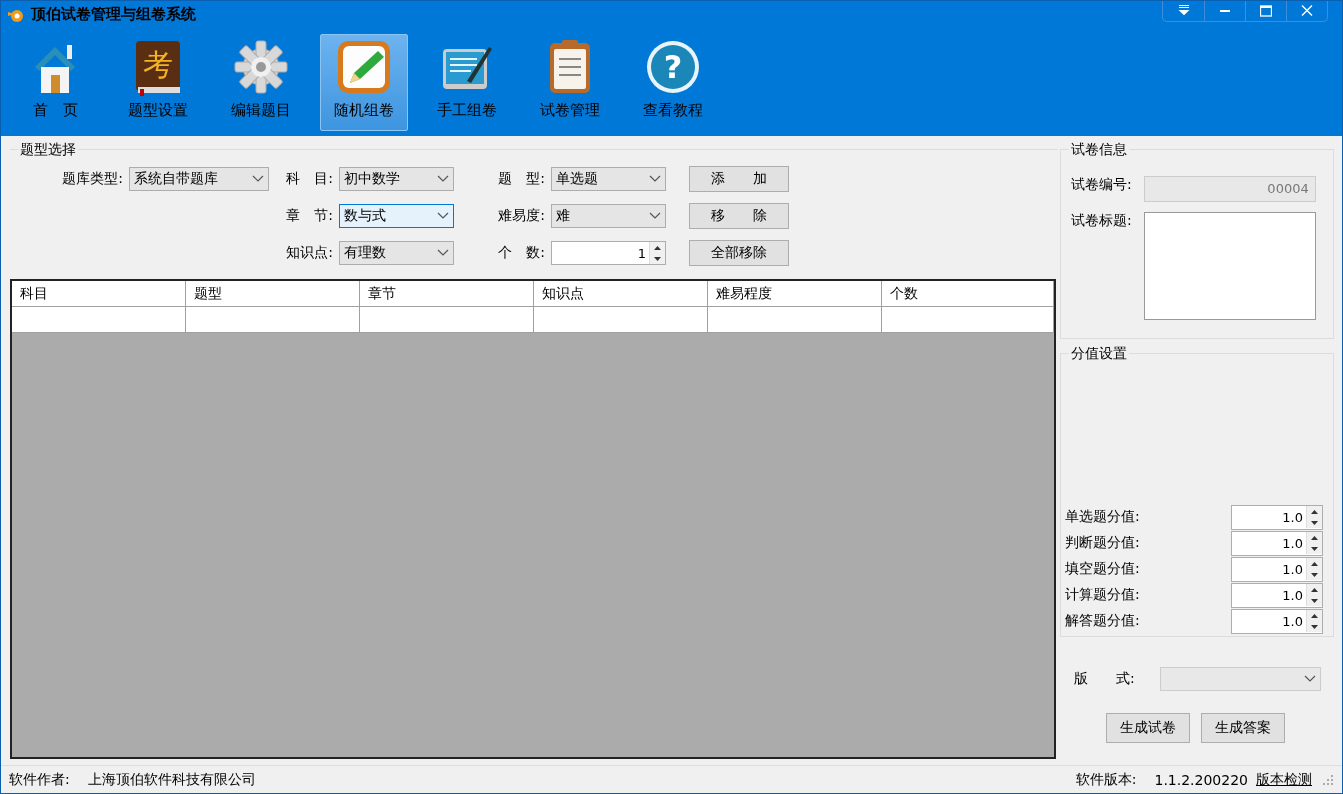 The height and width of the screenshot is (794, 1343). What do you see at coordinates (521, 216) in the screenshot?
I see `field-label: 难易度:` at bounding box center [521, 216].